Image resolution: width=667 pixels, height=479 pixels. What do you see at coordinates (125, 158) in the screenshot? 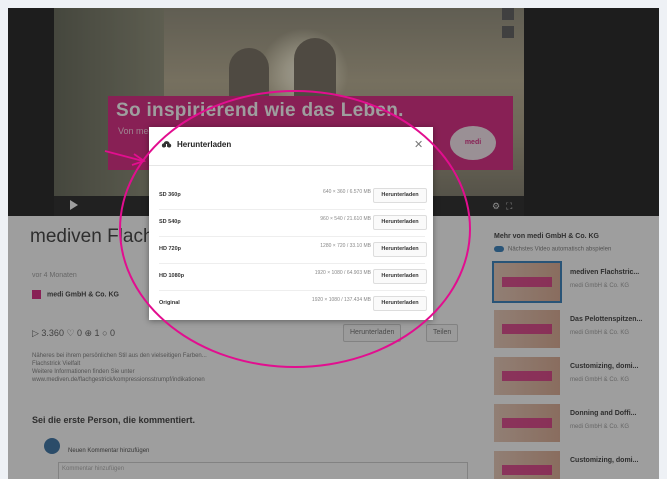
I see `arrow-icon` at bounding box center [125, 158].